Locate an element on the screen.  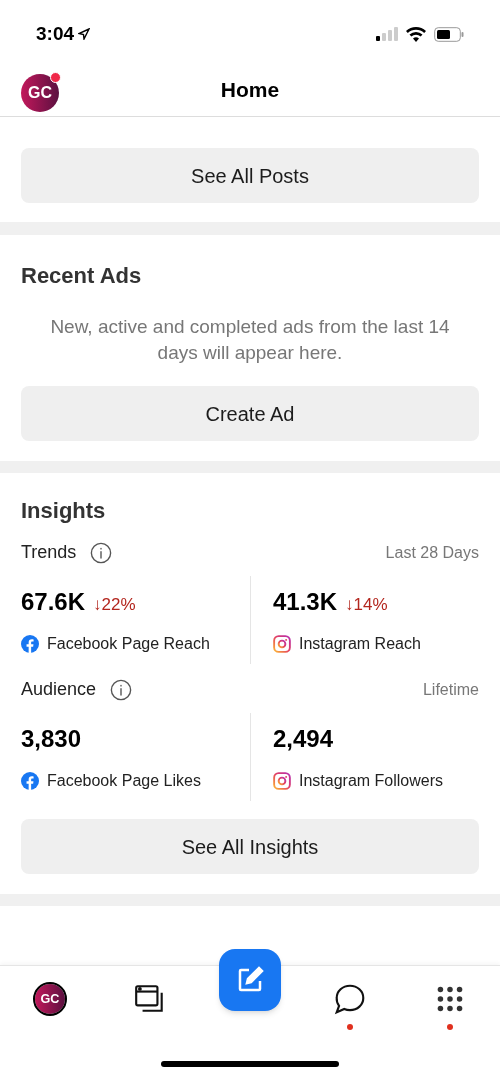
group-title: Trends is located at coordinates (49, 552).